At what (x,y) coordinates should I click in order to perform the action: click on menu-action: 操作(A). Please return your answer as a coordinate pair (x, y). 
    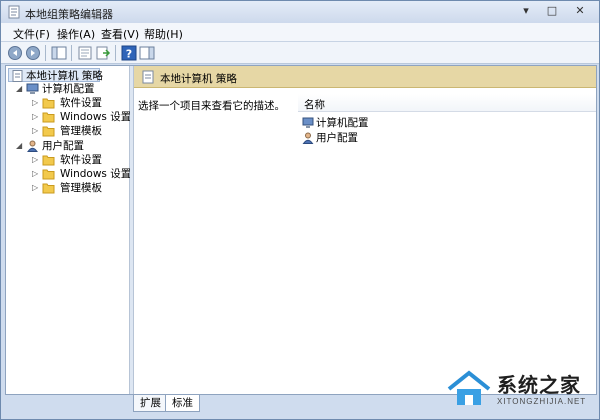
    Looking at the image, I should click on (76, 34).